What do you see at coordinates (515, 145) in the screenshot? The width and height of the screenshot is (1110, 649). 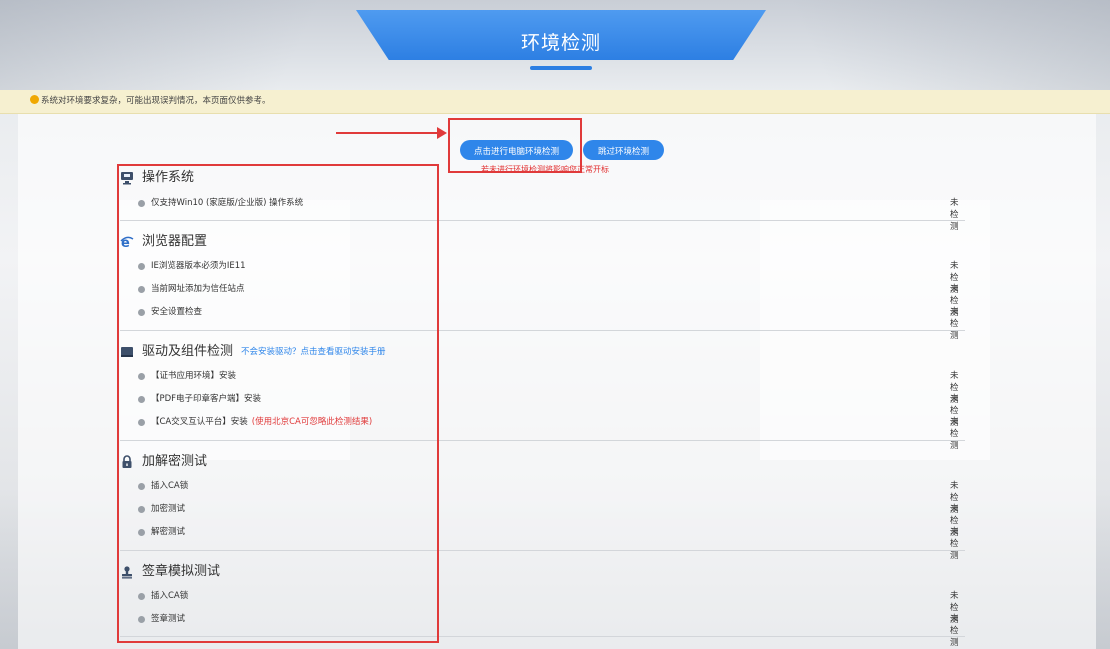 I see `highlight-box-buttons` at bounding box center [515, 145].